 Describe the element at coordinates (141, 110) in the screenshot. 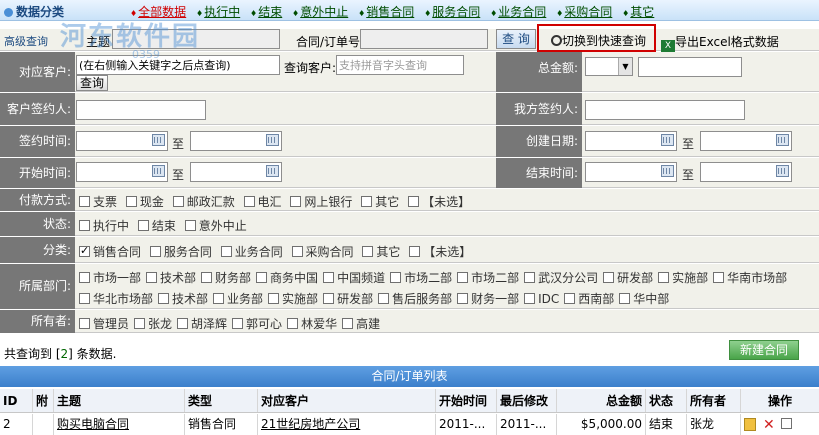

I see `client-signer-input` at that location.